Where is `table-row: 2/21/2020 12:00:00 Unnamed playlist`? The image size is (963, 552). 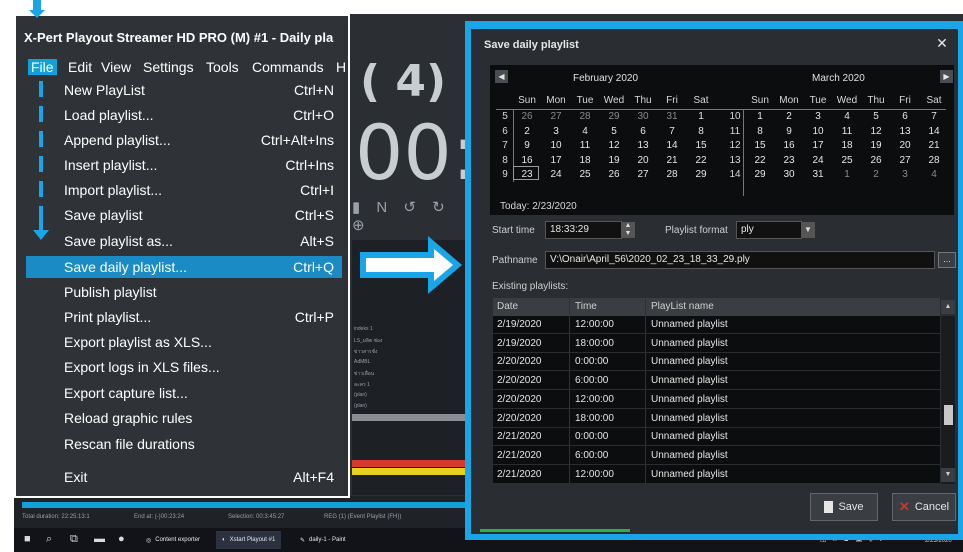 table-row: 2/21/2020 12:00:00 Unnamed playlist is located at coordinates (716, 475).